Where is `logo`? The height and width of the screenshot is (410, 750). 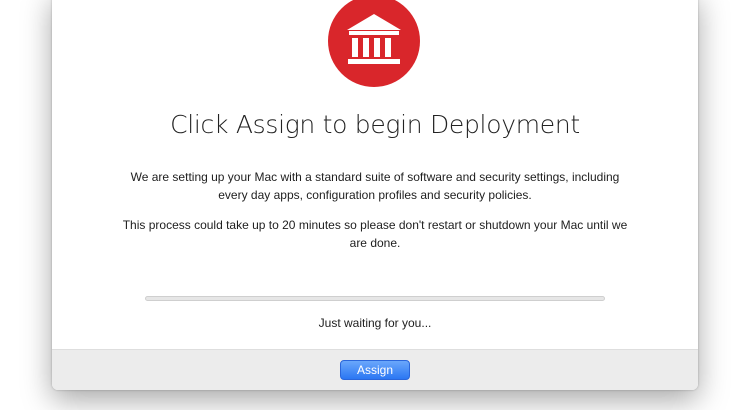
logo is located at coordinates (374, 43).